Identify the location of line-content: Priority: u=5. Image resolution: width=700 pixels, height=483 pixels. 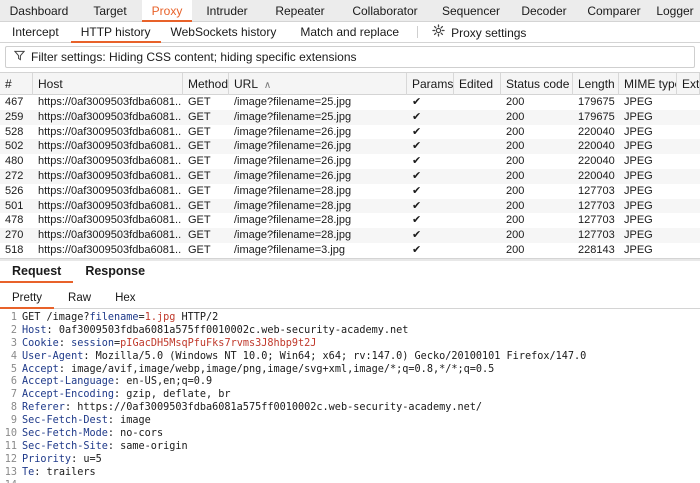
(61, 460).